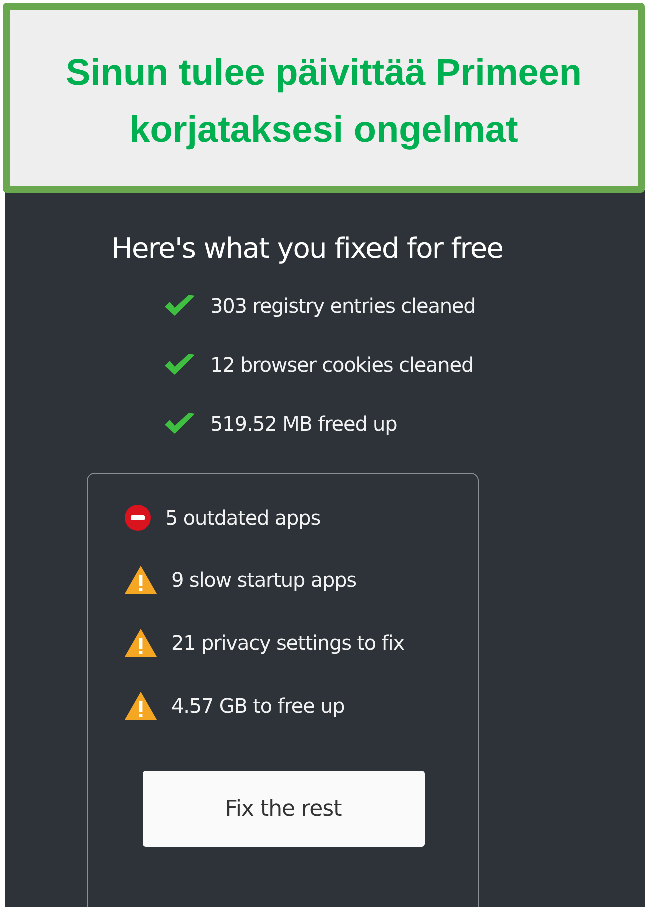 Image resolution: width=650 pixels, height=907 pixels. Describe the element at coordinates (264, 580) in the screenshot. I see `issue-label: 9 slow startup apps` at that location.